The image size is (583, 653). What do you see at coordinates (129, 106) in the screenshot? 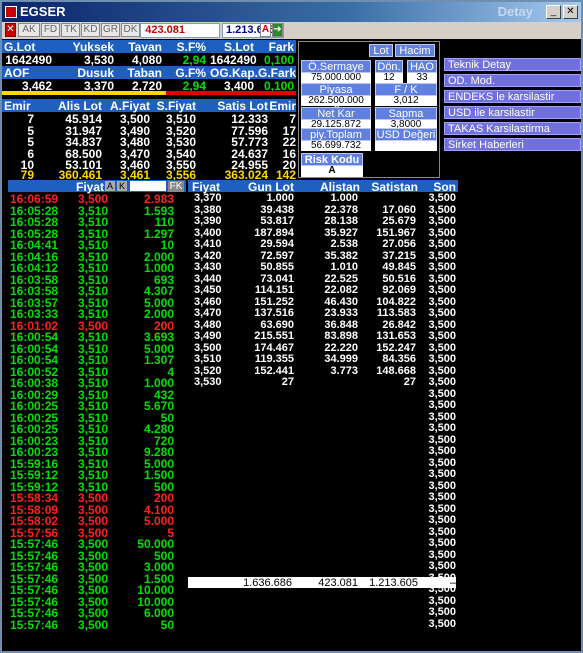
I see `depth-header-2: A.Fiyat` at bounding box center [129, 106].